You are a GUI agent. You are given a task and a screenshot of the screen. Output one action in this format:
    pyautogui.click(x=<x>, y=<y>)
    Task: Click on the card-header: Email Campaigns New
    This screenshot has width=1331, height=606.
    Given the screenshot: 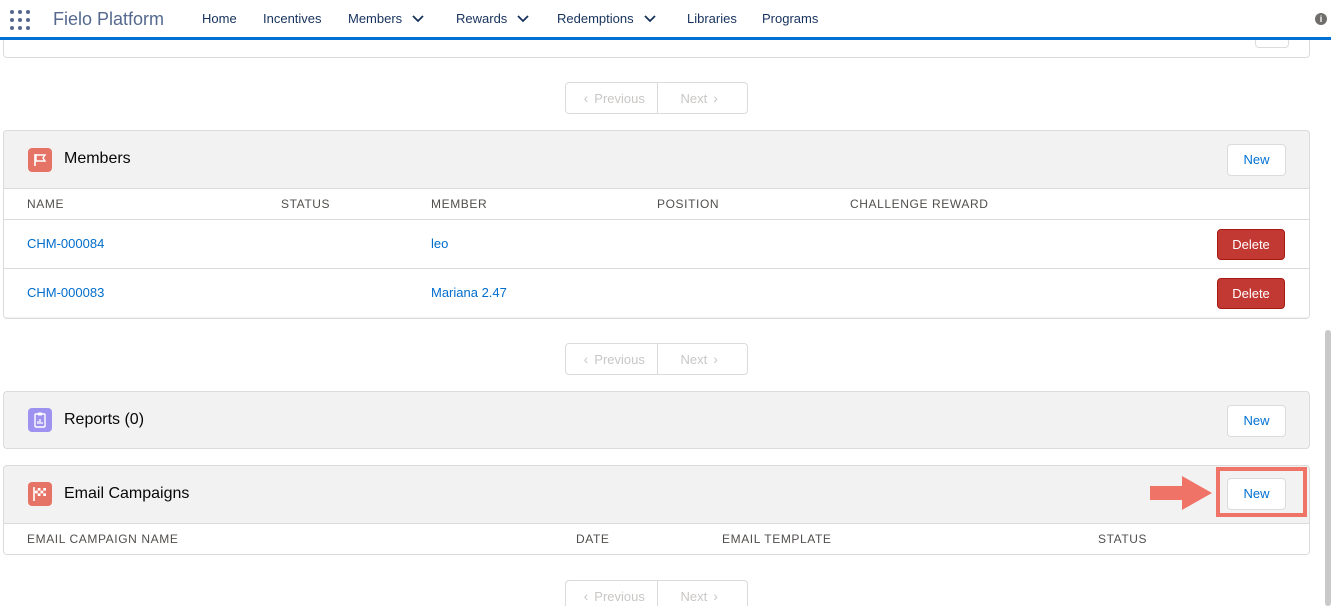 What is the action you would take?
    pyautogui.click(x=656, y=494)
    